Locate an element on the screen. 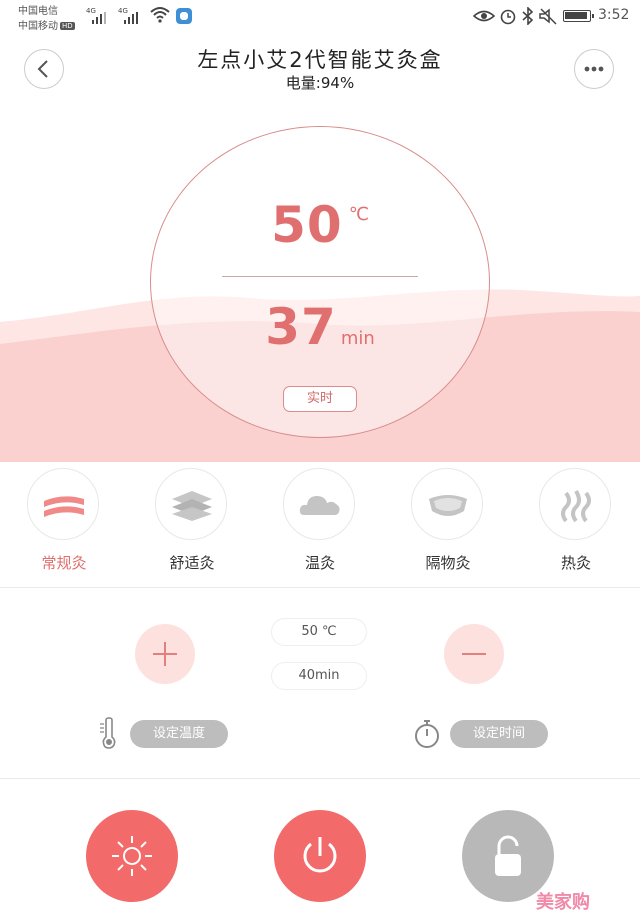  more-icon is located at coordinates (594, 69).